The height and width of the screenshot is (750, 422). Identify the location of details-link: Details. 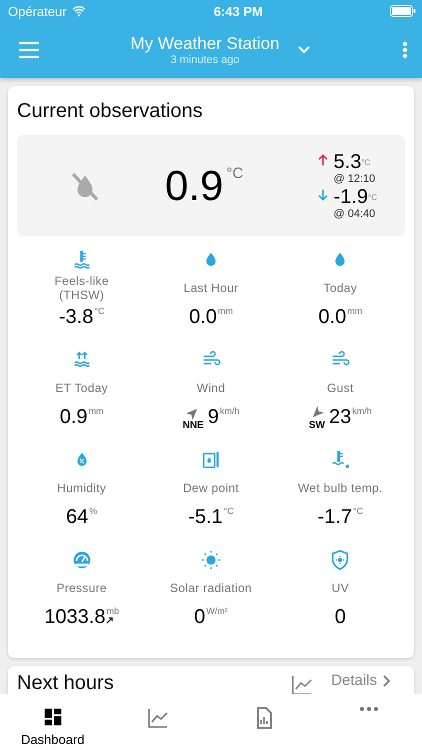
(368, 680).